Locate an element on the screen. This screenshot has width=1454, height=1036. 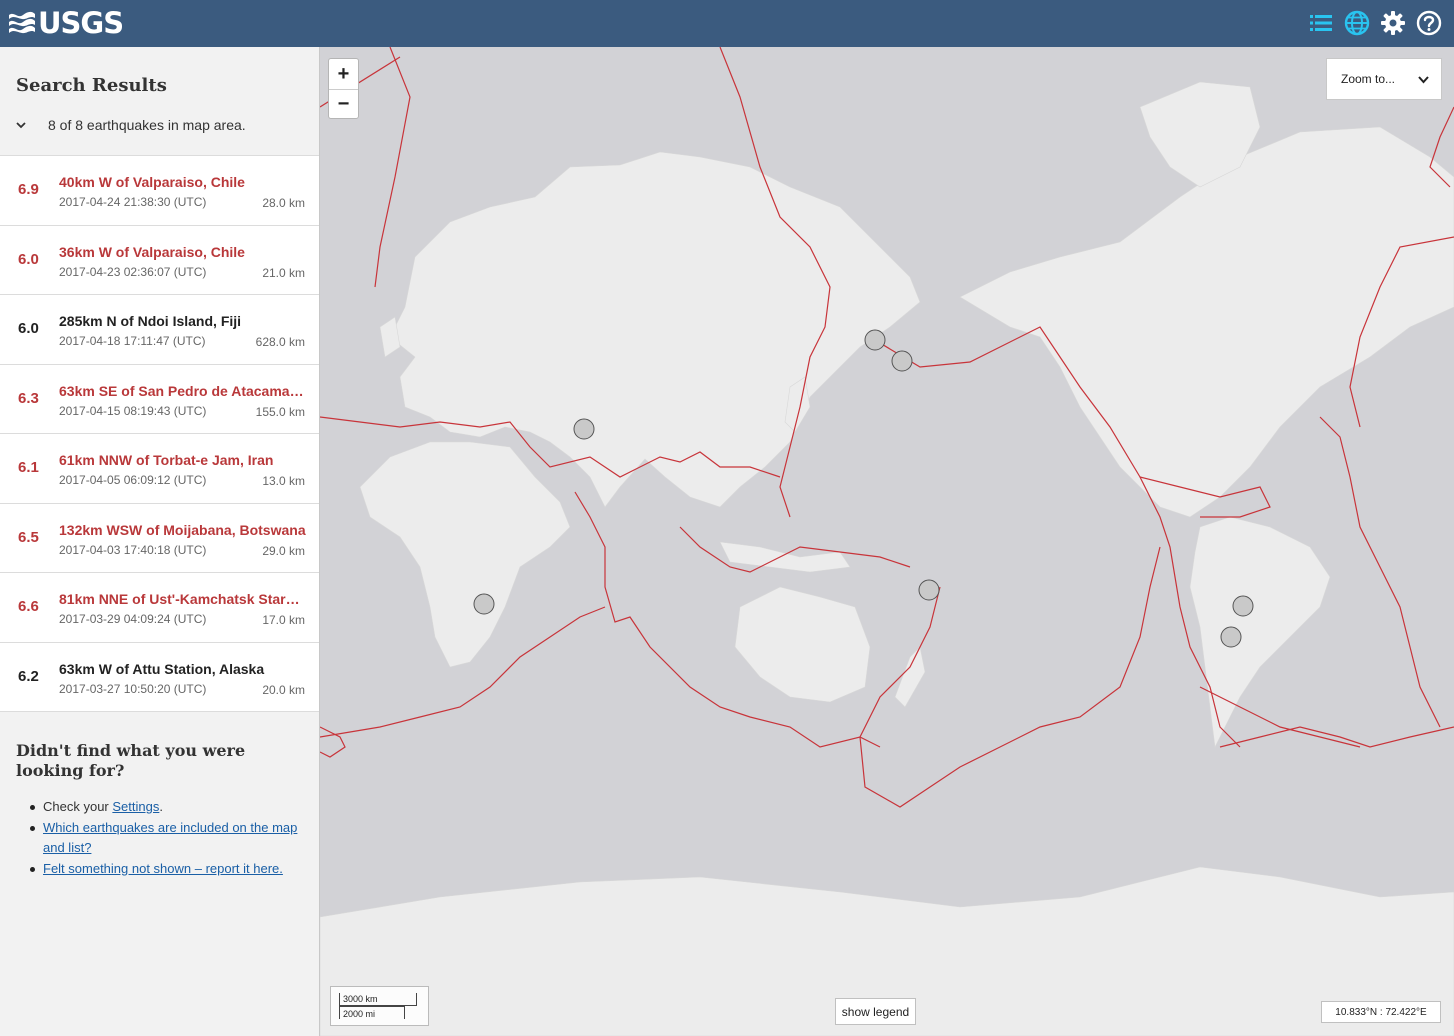
depth: 13.0 km is located at coordinates (283, 481).